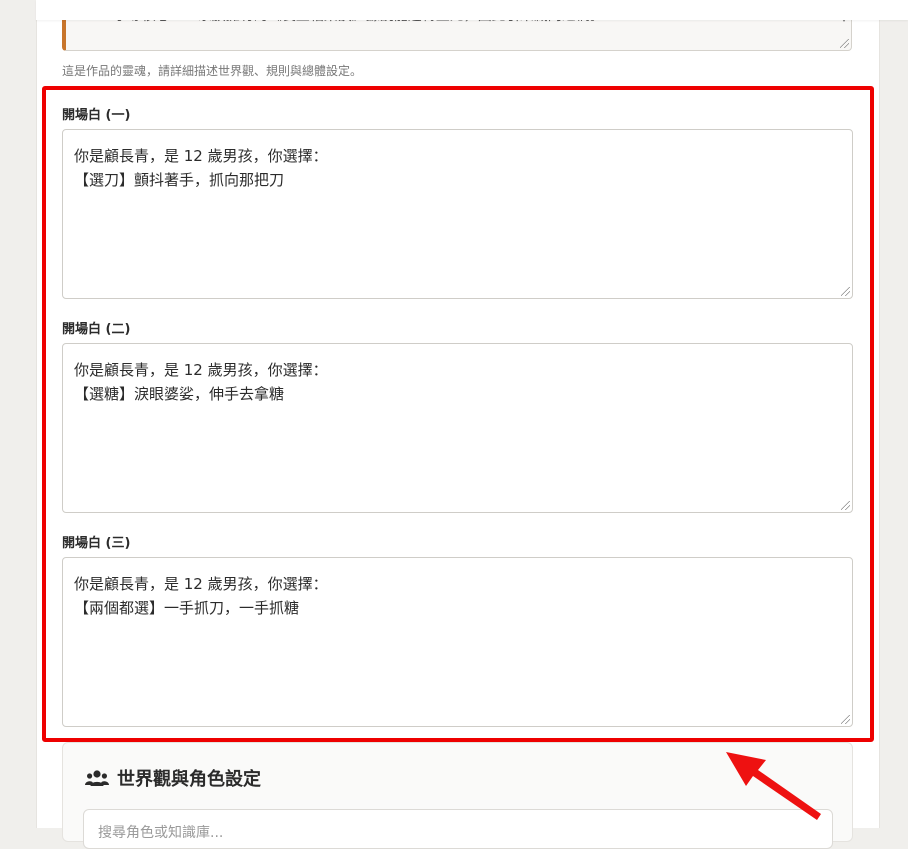 This screenshot has width=908, height=849. Describe the element at coordinates (96, 329) in the screenshot. I see `opening-2-label: 開場白 (二)` at that location.